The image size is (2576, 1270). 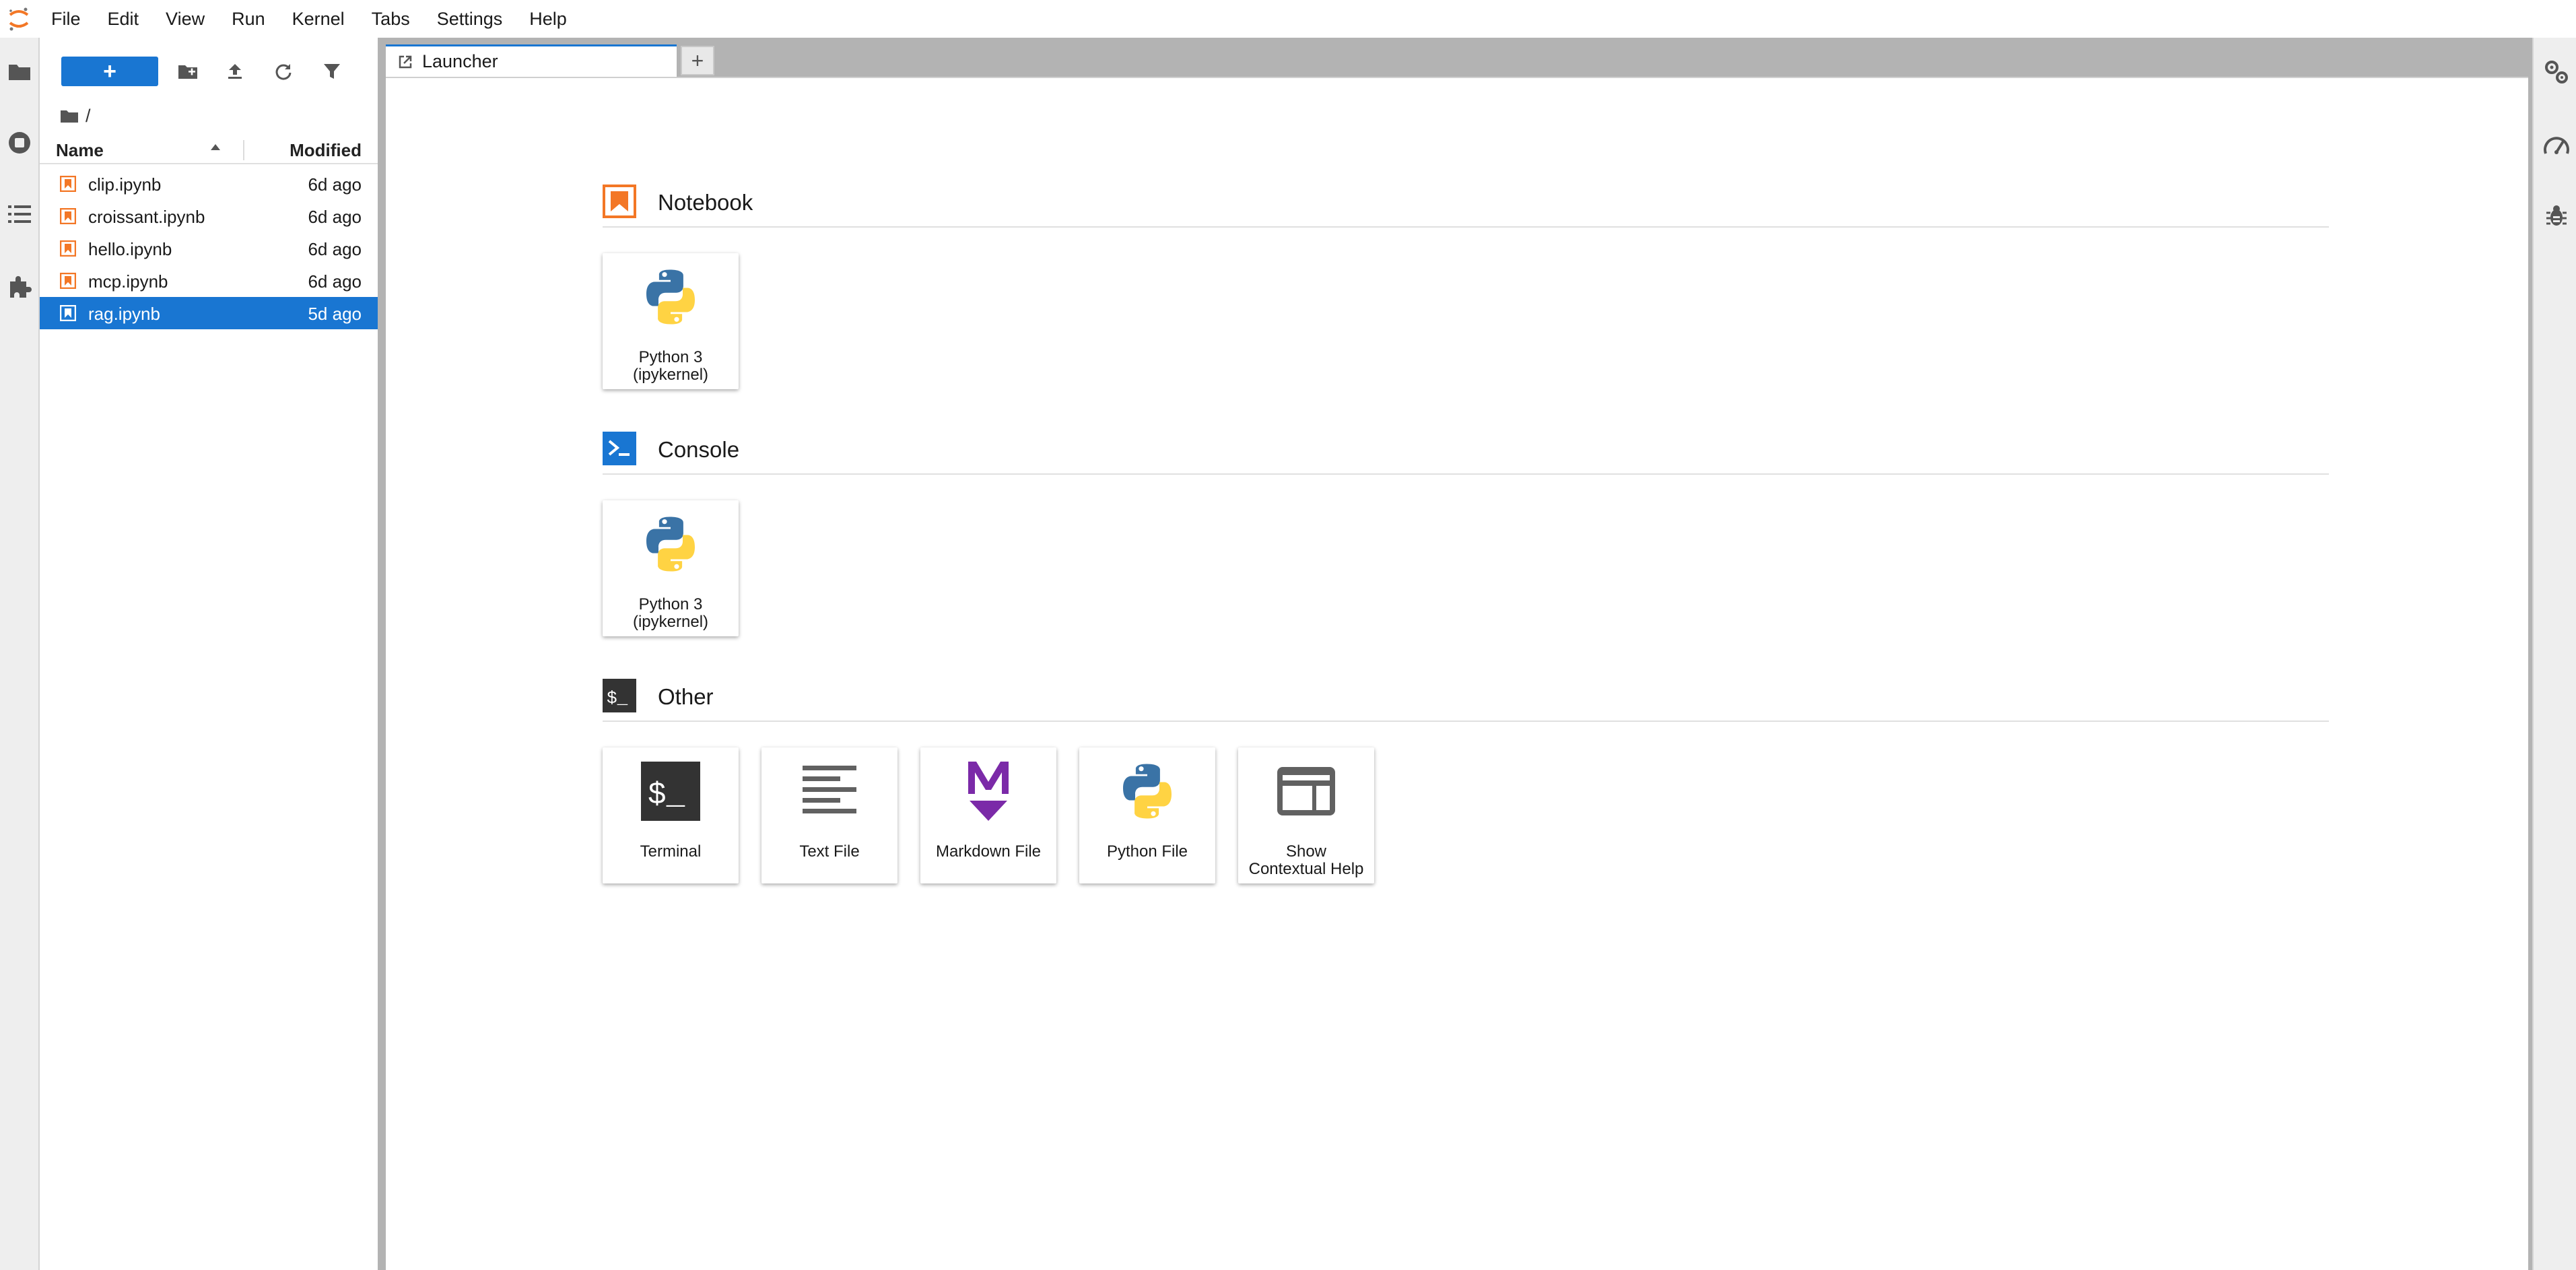 What do you see at coordinates (1466, 450) in the screenshot?
I see `console-section-header: Console` at bounding box center [1466, 450].